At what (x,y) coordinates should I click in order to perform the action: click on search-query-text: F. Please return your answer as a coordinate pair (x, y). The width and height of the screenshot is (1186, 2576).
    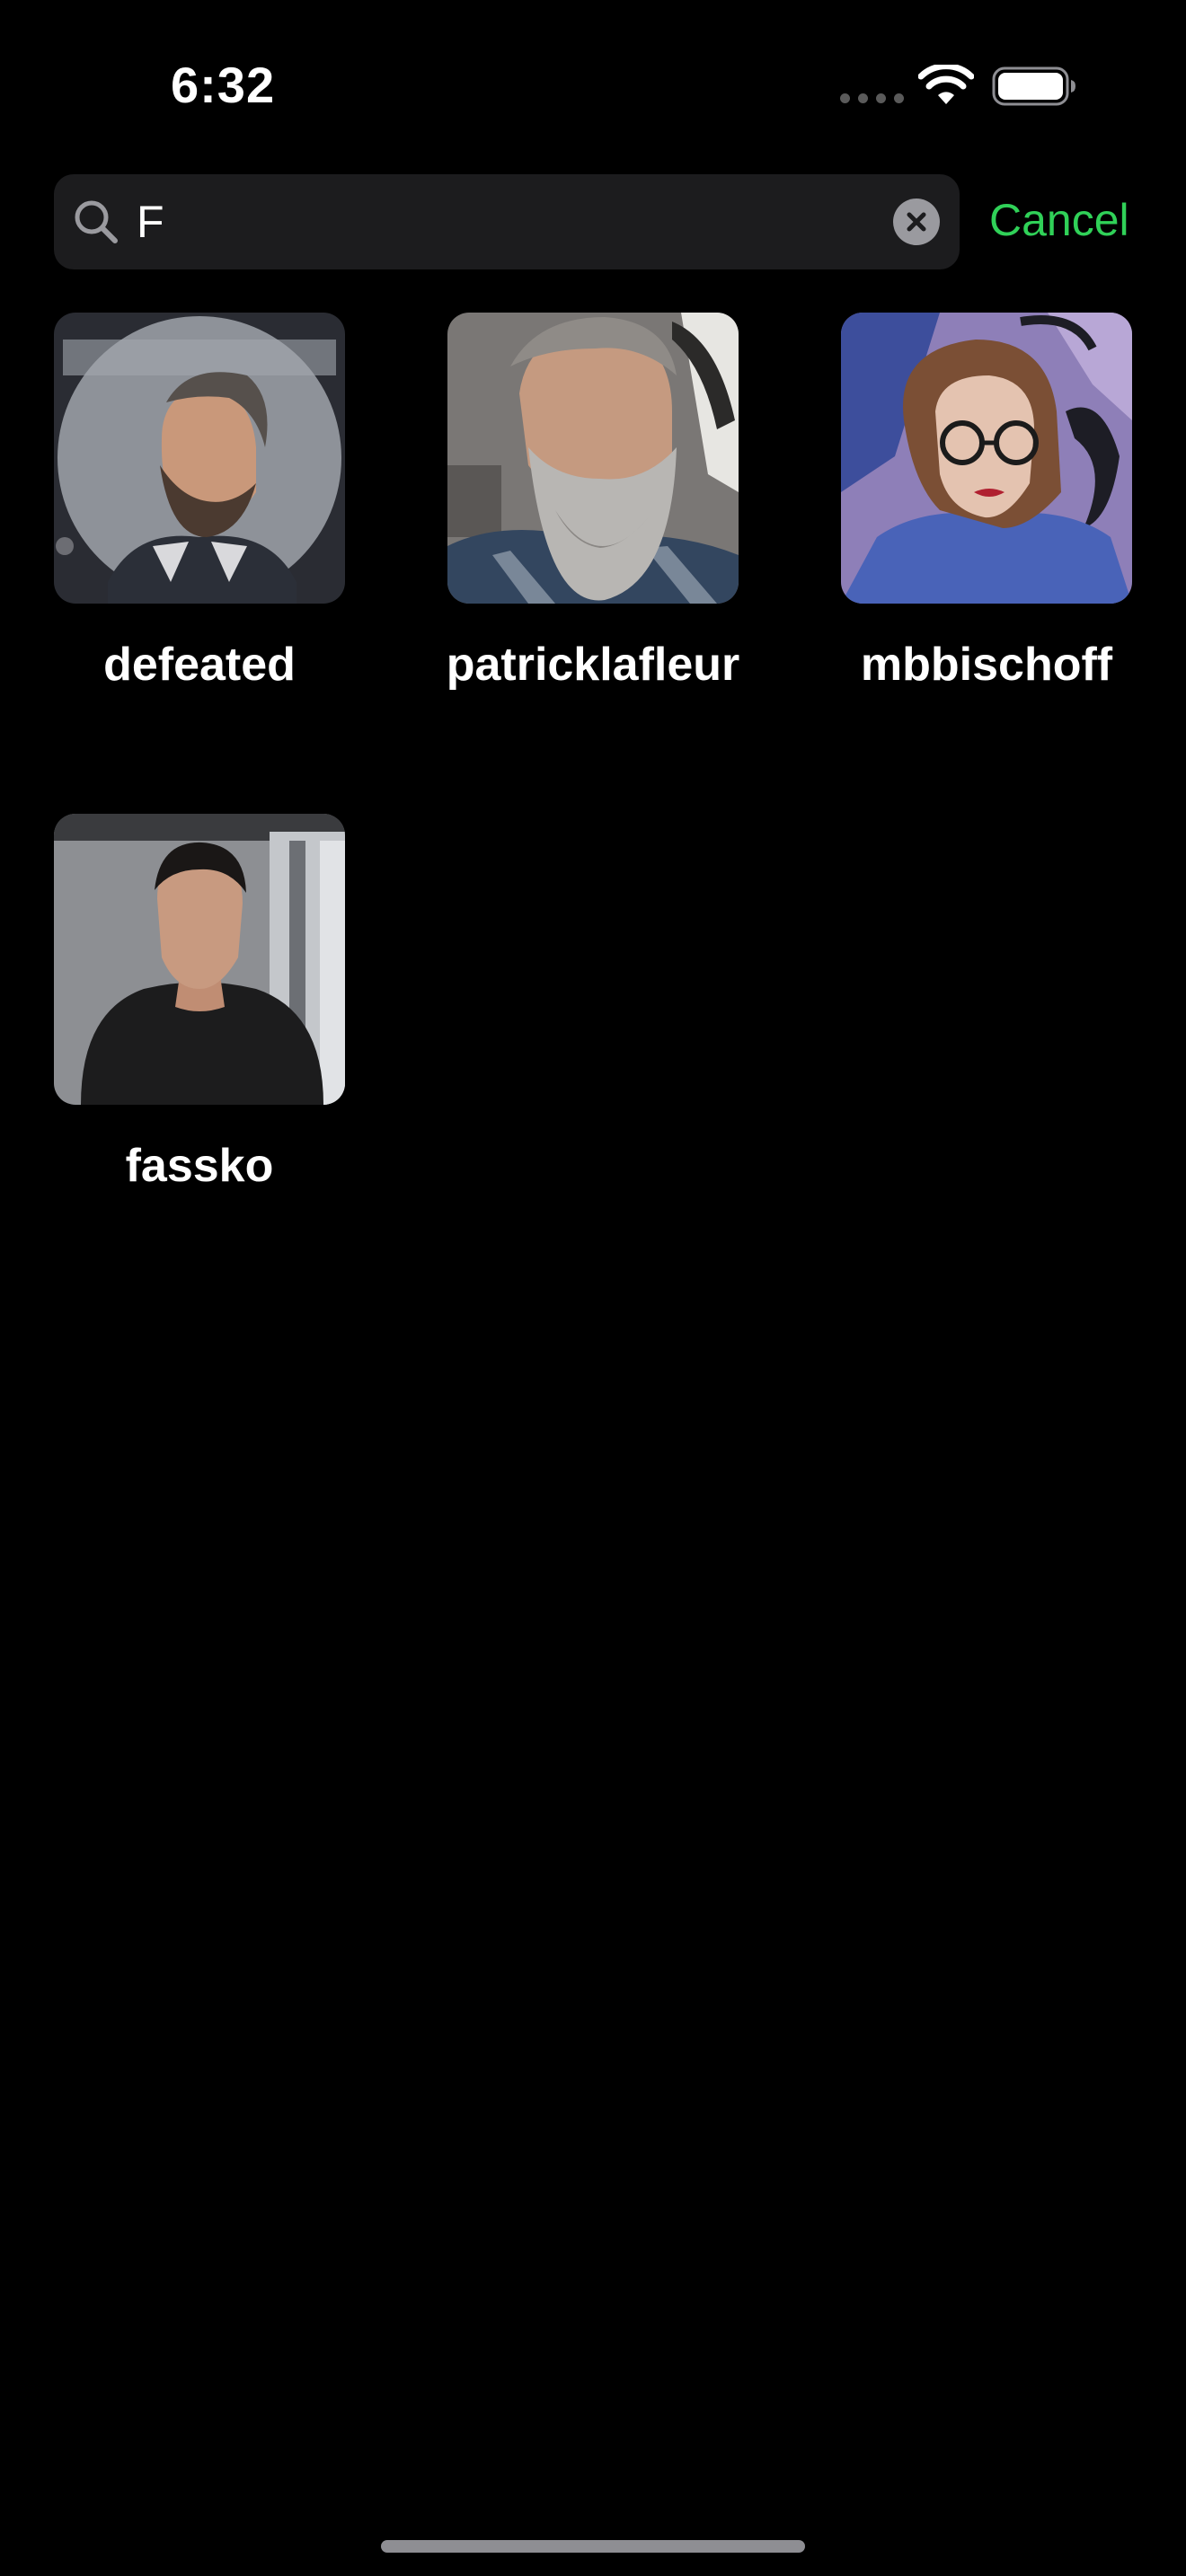
    Looking at the image, I should click on (150, 222).